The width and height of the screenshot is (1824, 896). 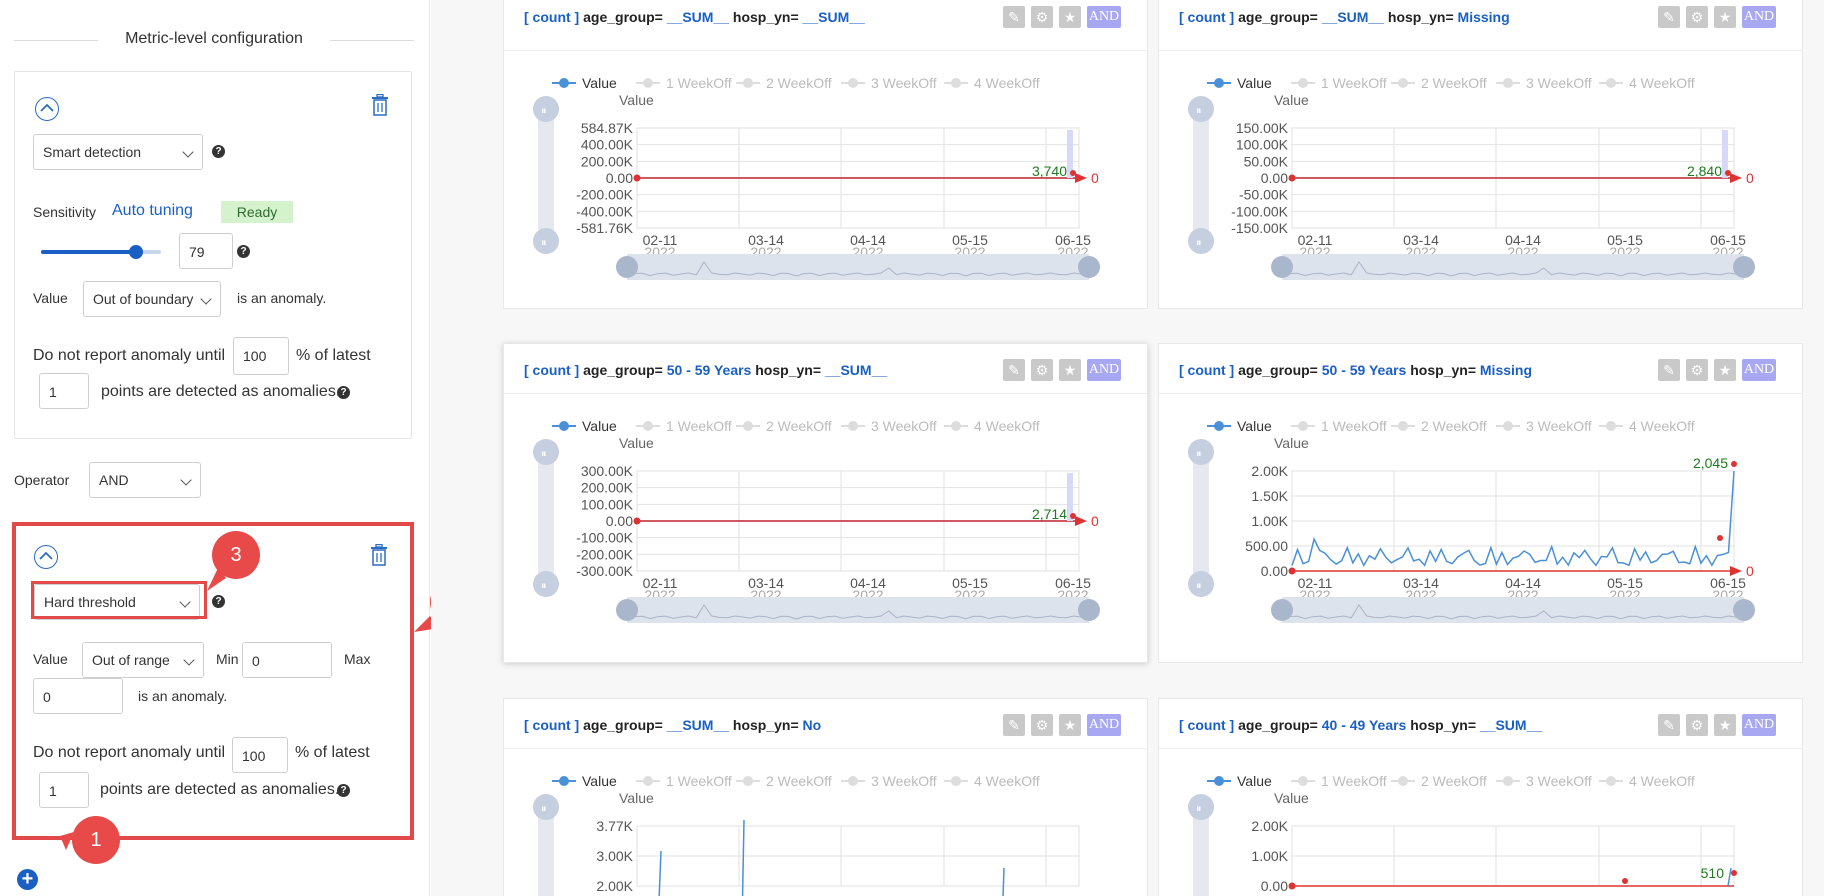 I want to click on points-text: points are detected as anomalies., so click(x=221, y=391).